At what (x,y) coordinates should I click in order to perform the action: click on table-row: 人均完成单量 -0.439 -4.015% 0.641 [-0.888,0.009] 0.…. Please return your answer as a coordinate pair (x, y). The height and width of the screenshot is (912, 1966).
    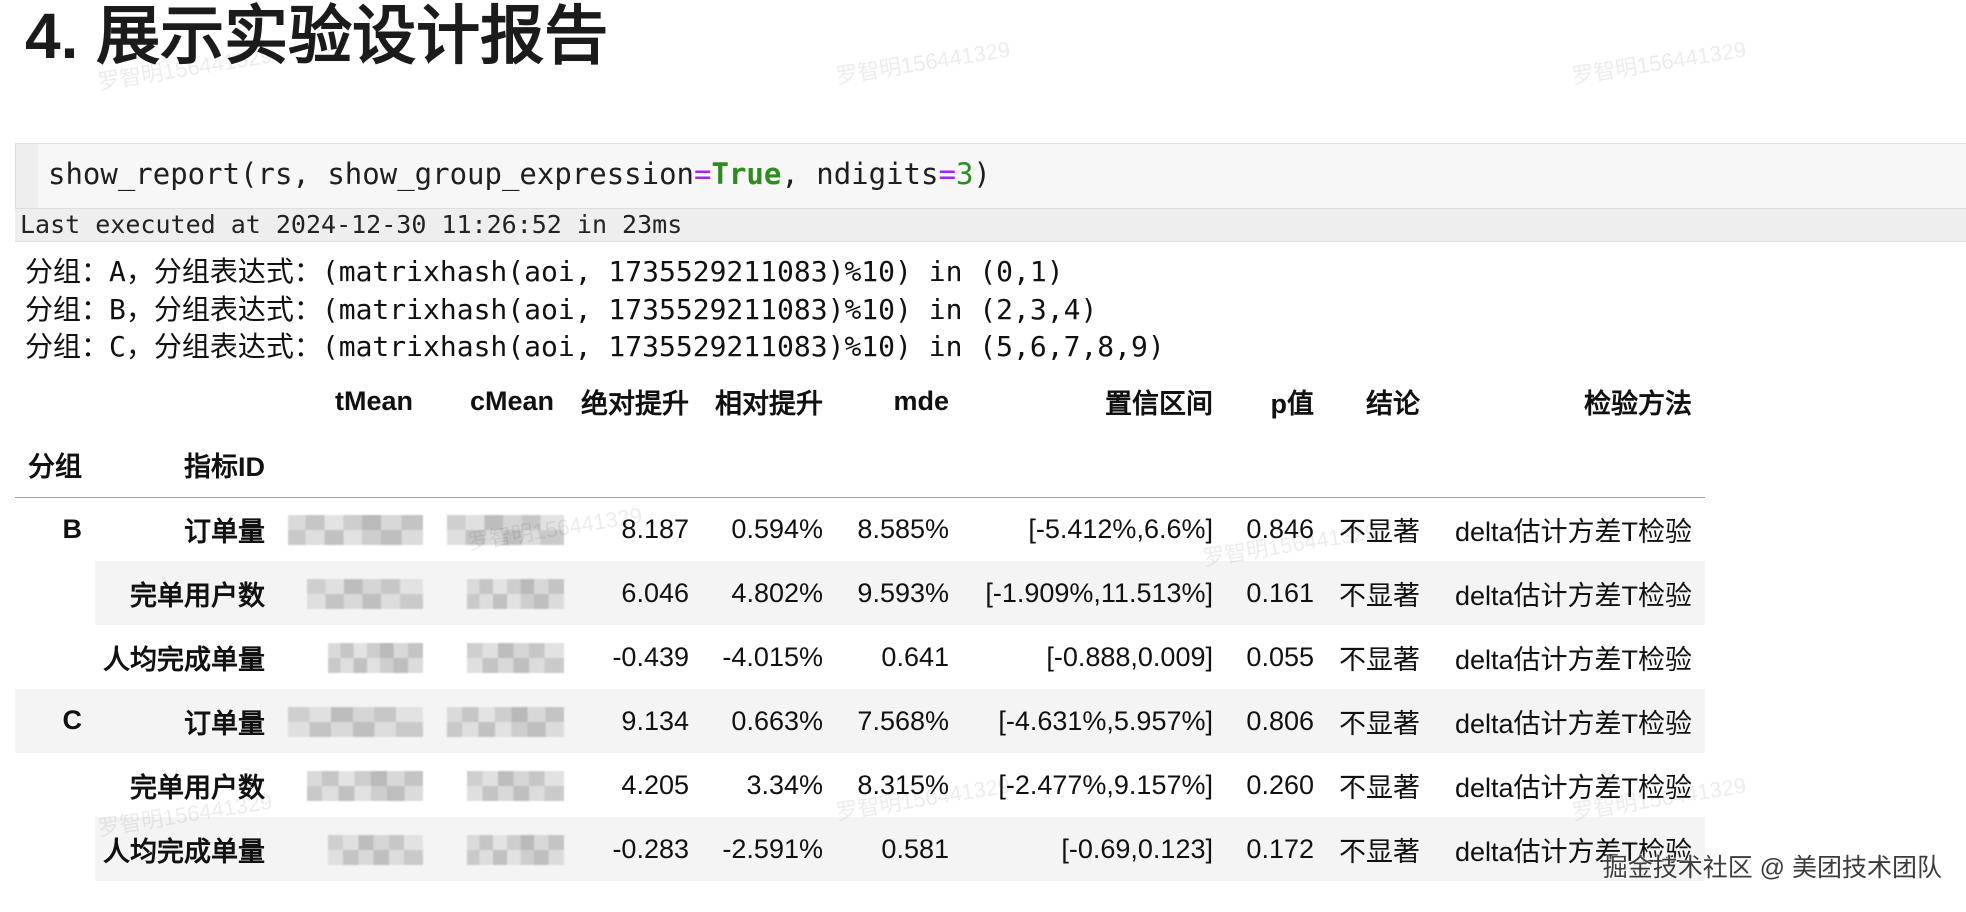
    Looking at the image, I should click on (860, 657).